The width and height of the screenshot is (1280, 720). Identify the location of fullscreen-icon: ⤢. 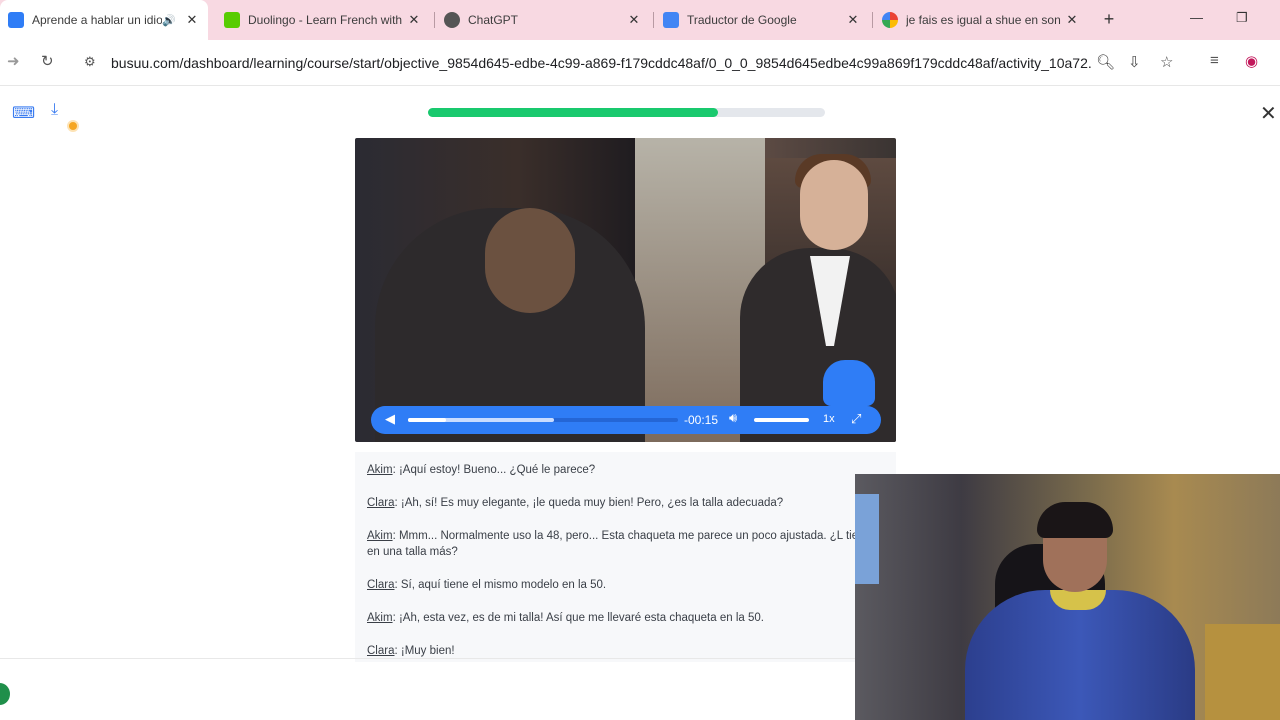
(856, 419).